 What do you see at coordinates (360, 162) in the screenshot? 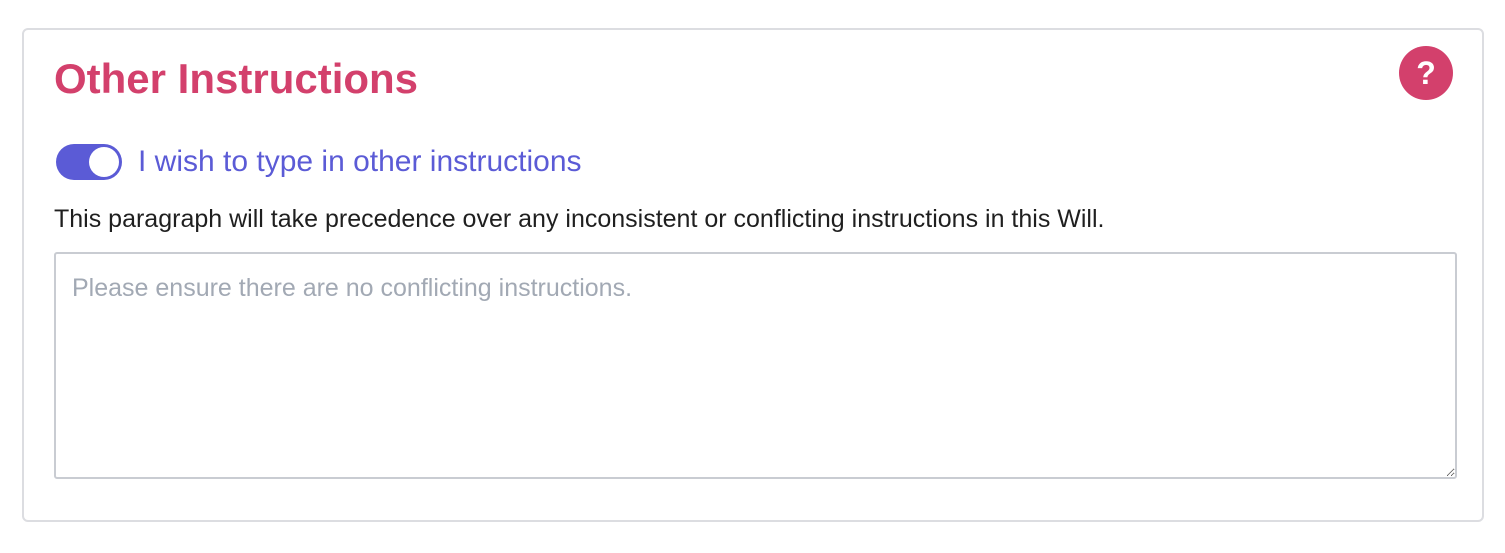
I see `toggle-label: I wish to type in other instructions` at bounding box center [360, 162].